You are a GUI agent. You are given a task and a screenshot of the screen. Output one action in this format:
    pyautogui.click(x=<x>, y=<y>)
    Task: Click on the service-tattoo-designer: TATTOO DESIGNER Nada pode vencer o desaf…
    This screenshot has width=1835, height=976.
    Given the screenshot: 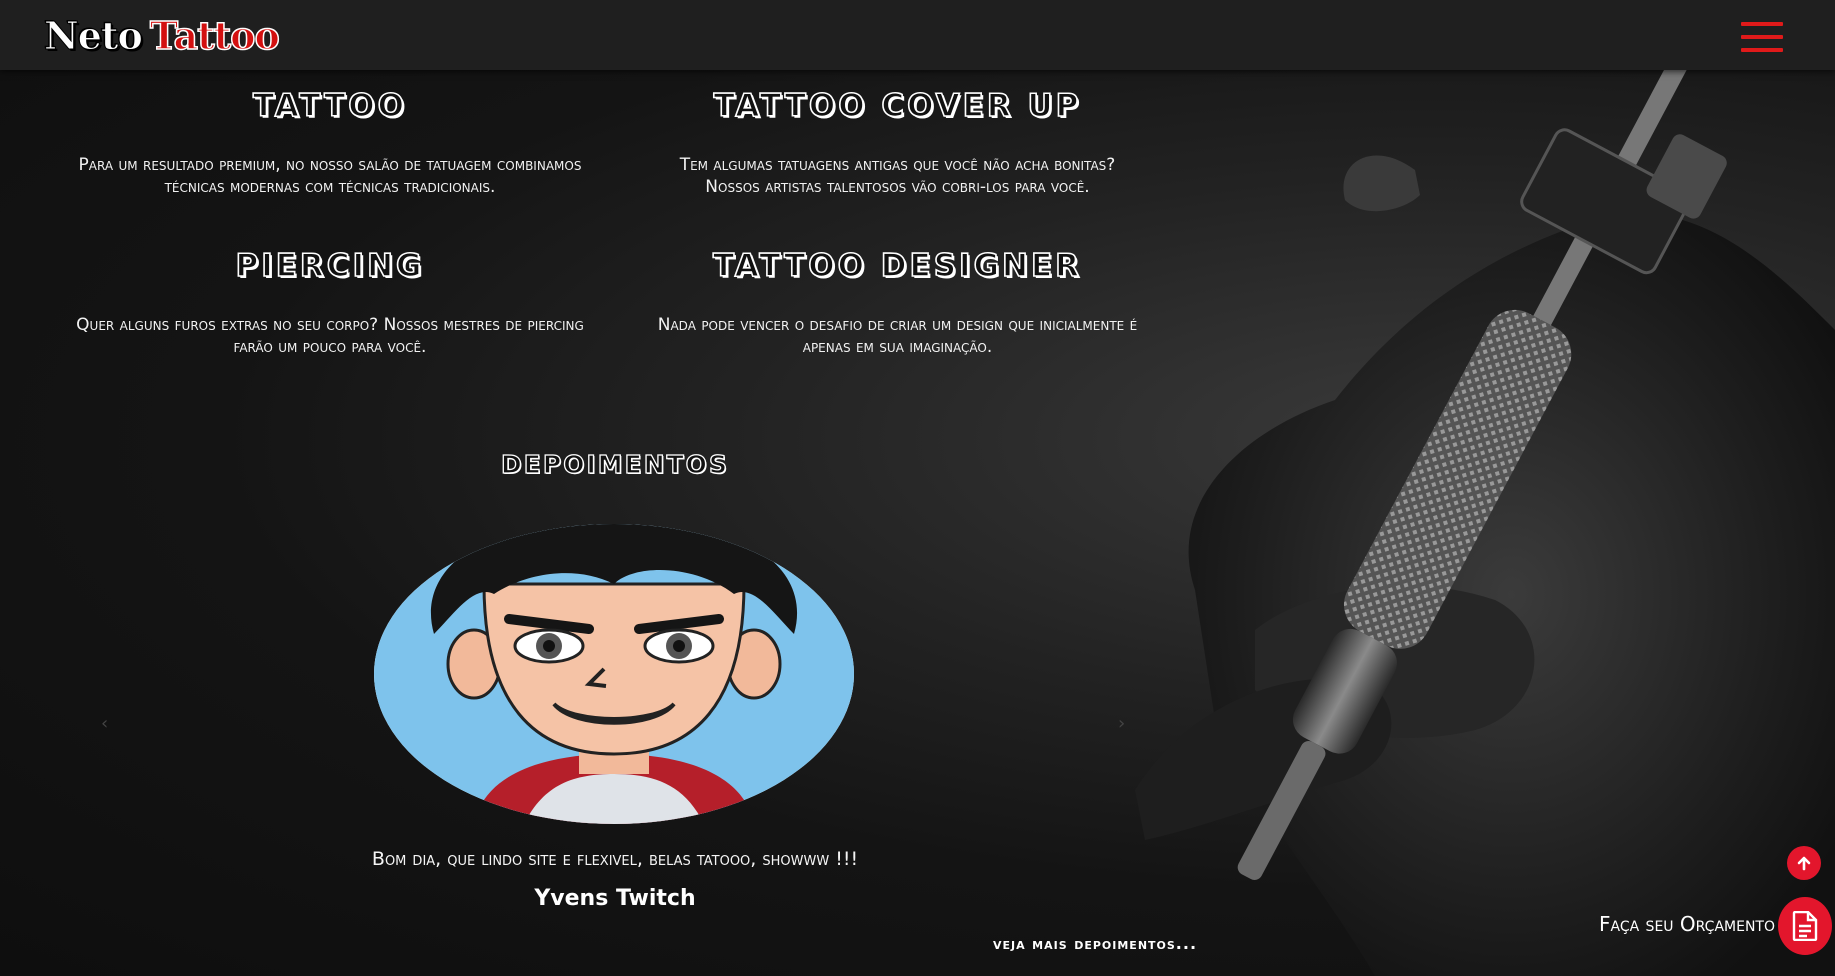 What is the action you would take?
    pyautogui.click(x=897, y=302)
    